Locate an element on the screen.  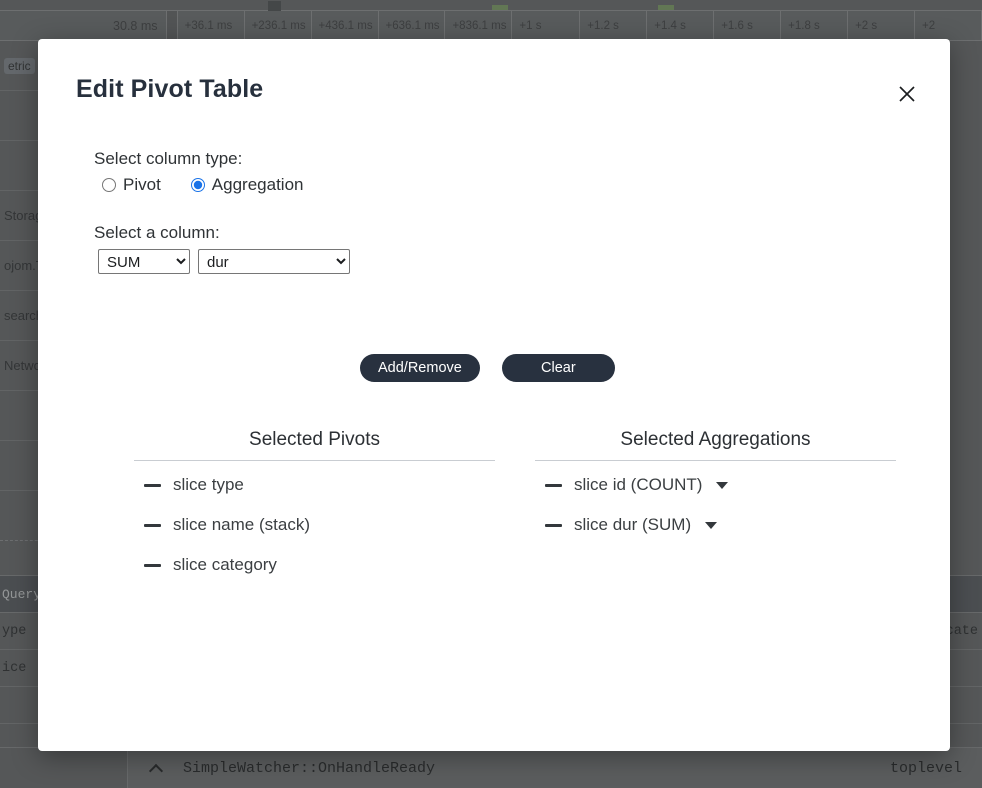
clear-button: Clear is located at coordinates (558, 368).